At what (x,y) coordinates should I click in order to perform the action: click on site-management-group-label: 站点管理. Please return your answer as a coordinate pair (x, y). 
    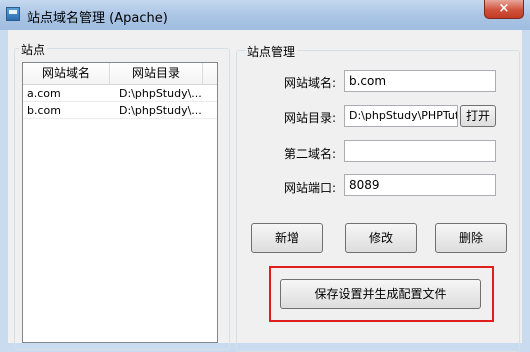
    Looking at the image, I should click on (271, 51).